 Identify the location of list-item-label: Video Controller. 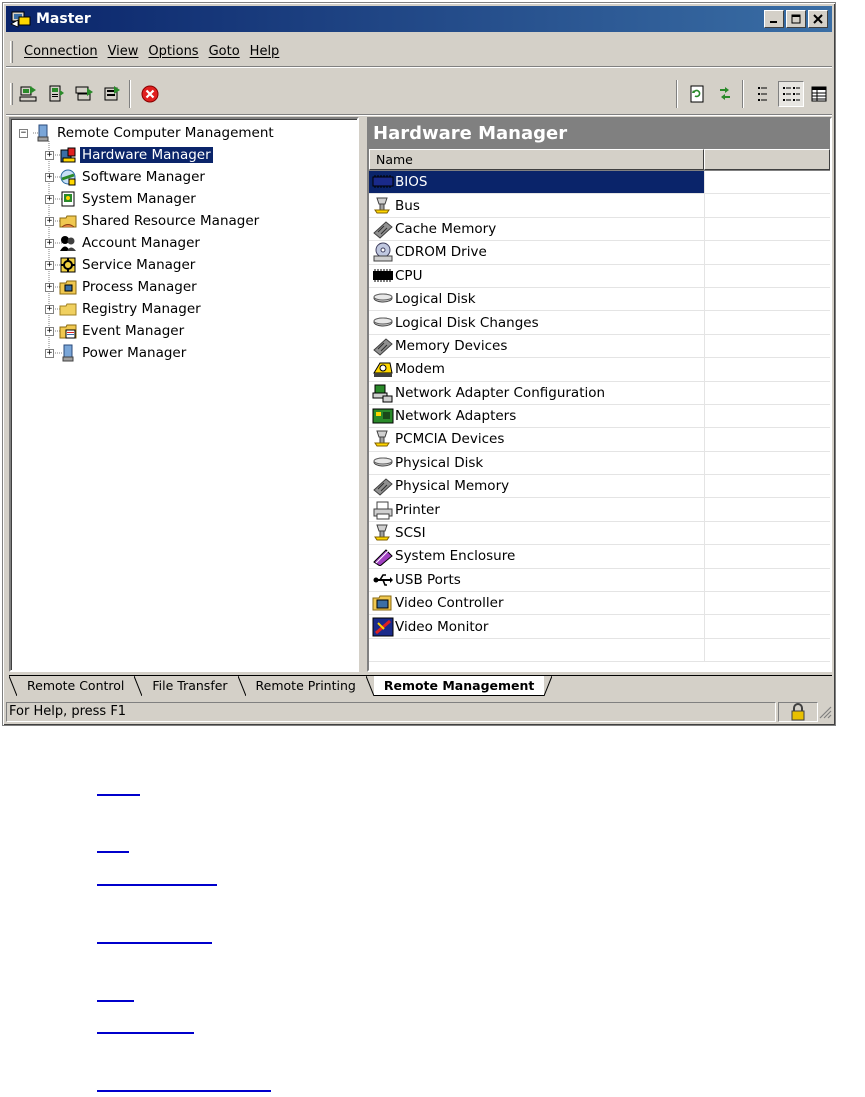
(449, 603).